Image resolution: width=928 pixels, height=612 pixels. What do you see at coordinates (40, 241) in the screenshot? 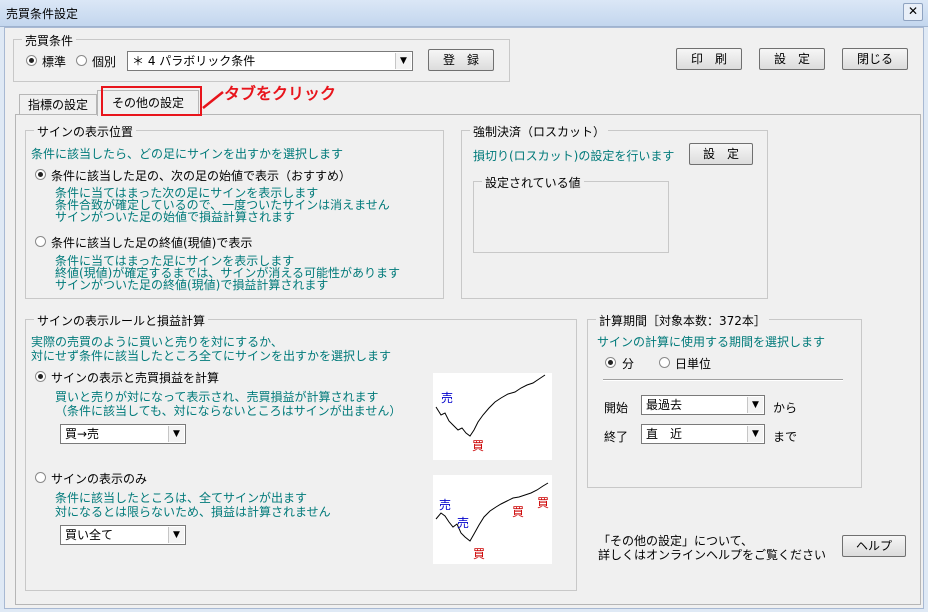
I see `radio-close-price` at bounding box center [40, 241].